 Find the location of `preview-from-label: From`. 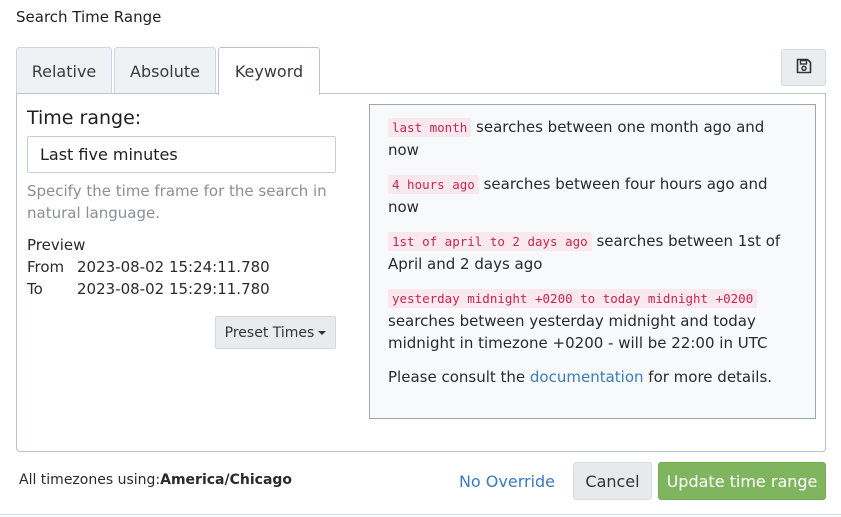

preview-from-label: From is located at coordinates (46, 267).